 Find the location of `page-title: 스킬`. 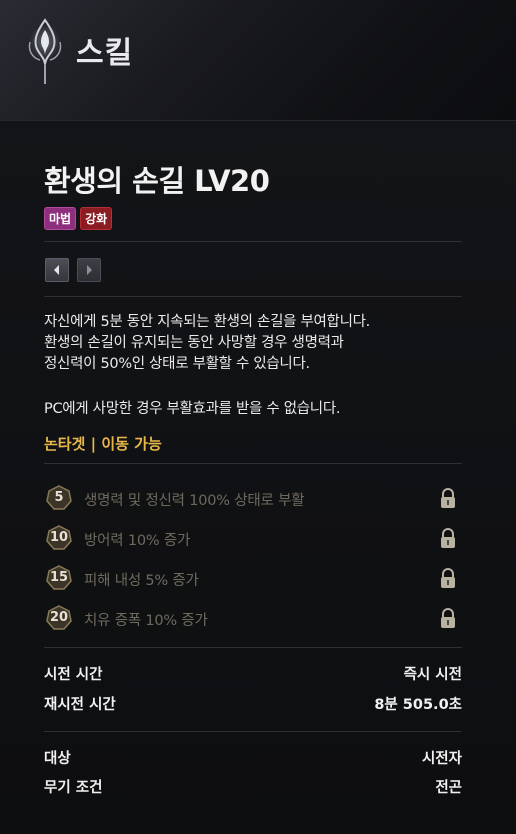

page-title: 스킬 is located at coordinates (105, 53).